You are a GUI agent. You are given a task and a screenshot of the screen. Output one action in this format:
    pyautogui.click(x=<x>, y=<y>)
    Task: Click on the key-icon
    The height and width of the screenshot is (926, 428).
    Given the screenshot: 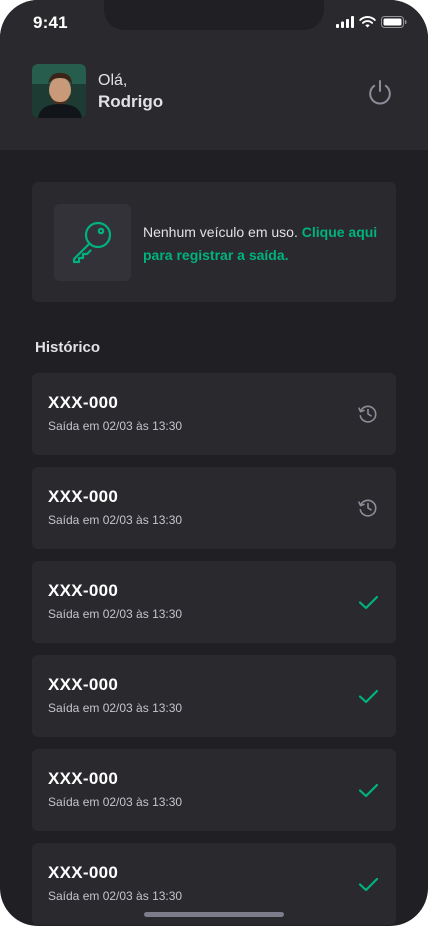 What is the action you would take?
    pyautogui.click(x=92, y=242)
    